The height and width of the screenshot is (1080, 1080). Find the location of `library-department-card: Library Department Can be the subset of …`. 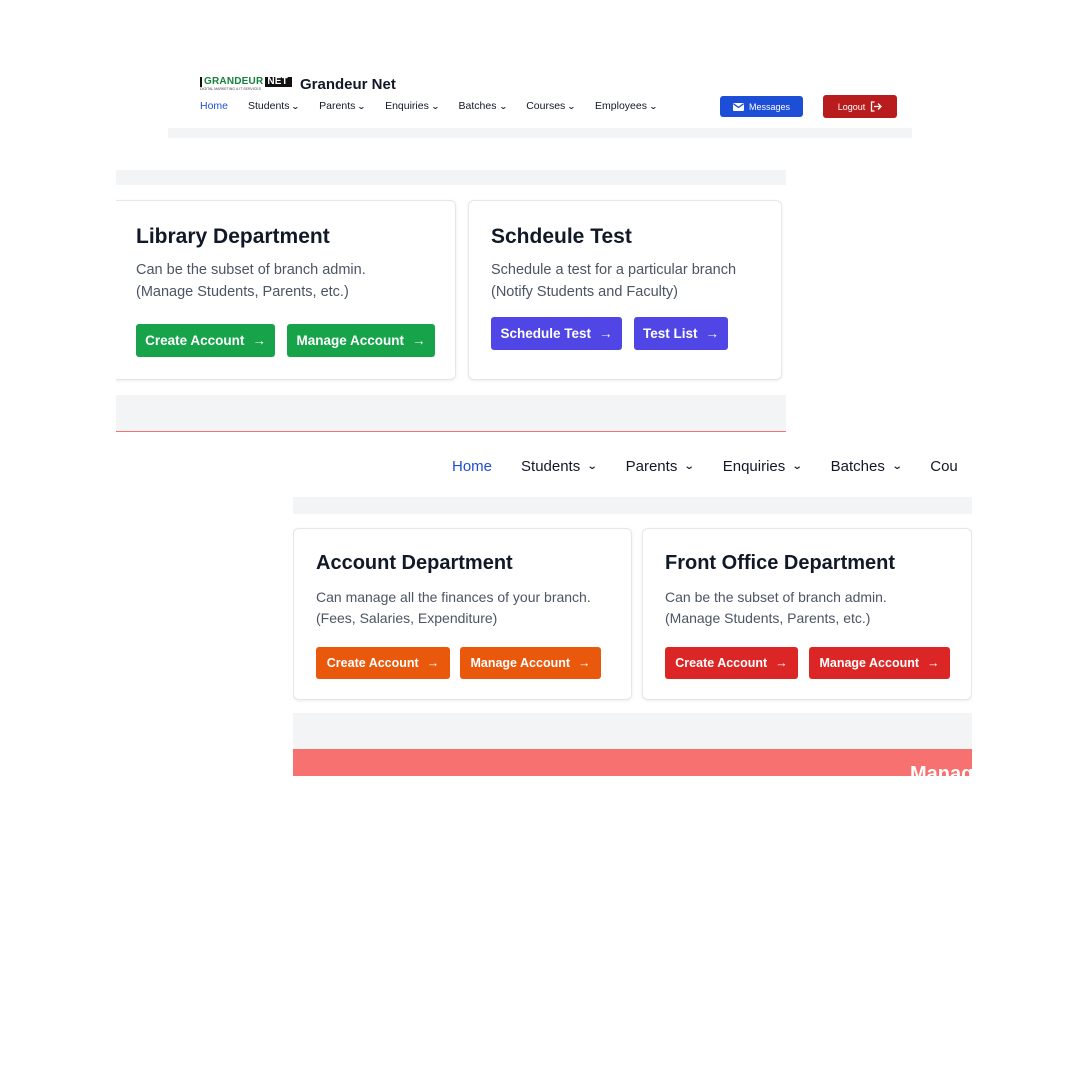

library-department-card: Library Department Can be the subset of … is located at coordinates (286, 290).